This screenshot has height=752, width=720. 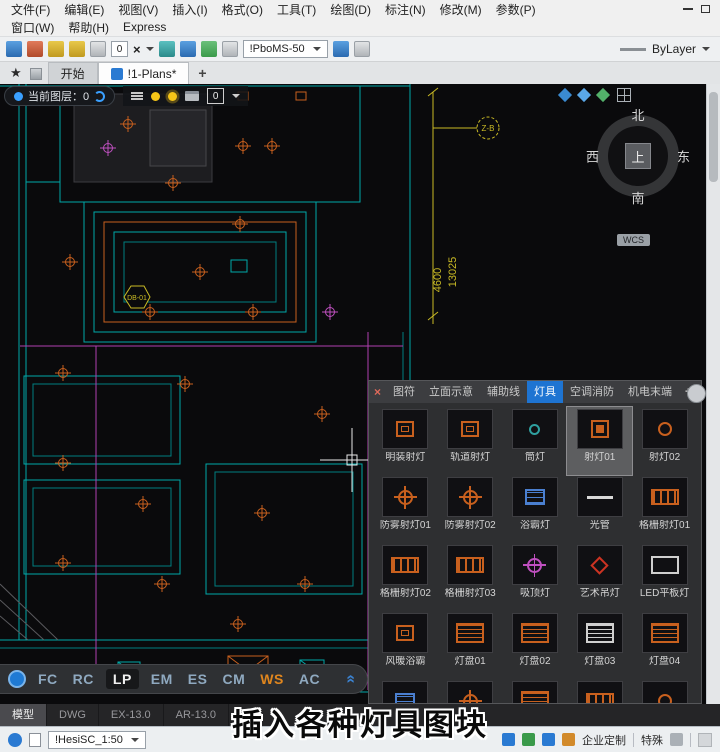 What do you see at coordinates (664, 441) in the screenshot?
I see `palette-item: 射灯02` at bounding box center [664, 441].